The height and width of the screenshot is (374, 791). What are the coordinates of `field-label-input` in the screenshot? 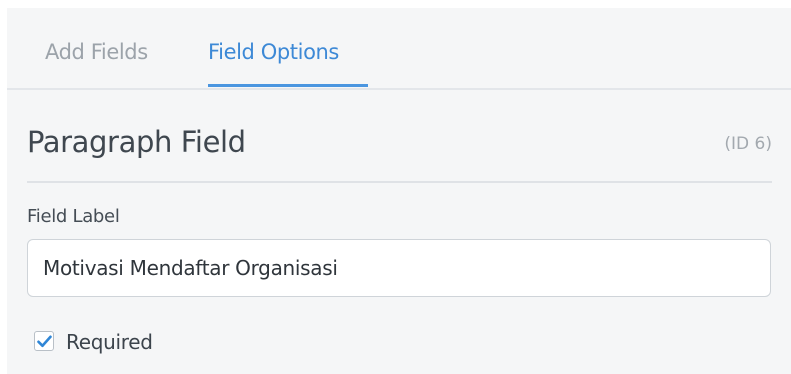 It's located at (399, 268).